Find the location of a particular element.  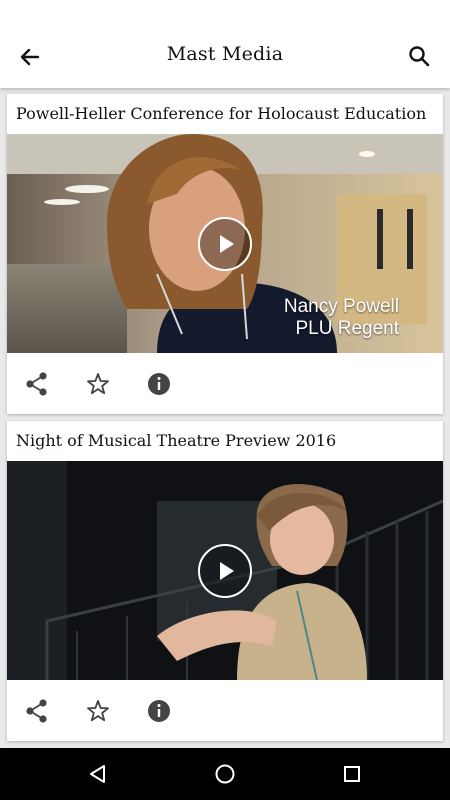

app-bar: Mast Media is located at coordinates (225, 56).